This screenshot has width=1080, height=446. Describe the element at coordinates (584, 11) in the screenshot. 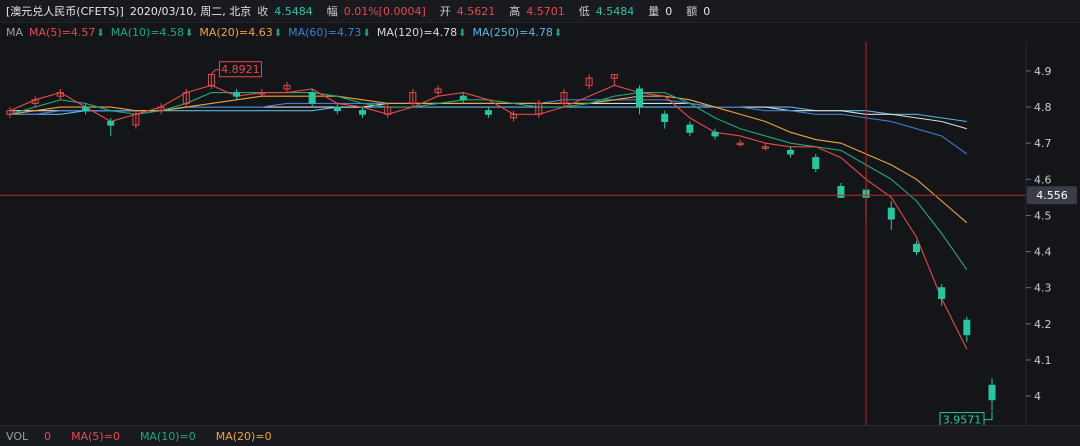

I see `low-label: 低` at that location.